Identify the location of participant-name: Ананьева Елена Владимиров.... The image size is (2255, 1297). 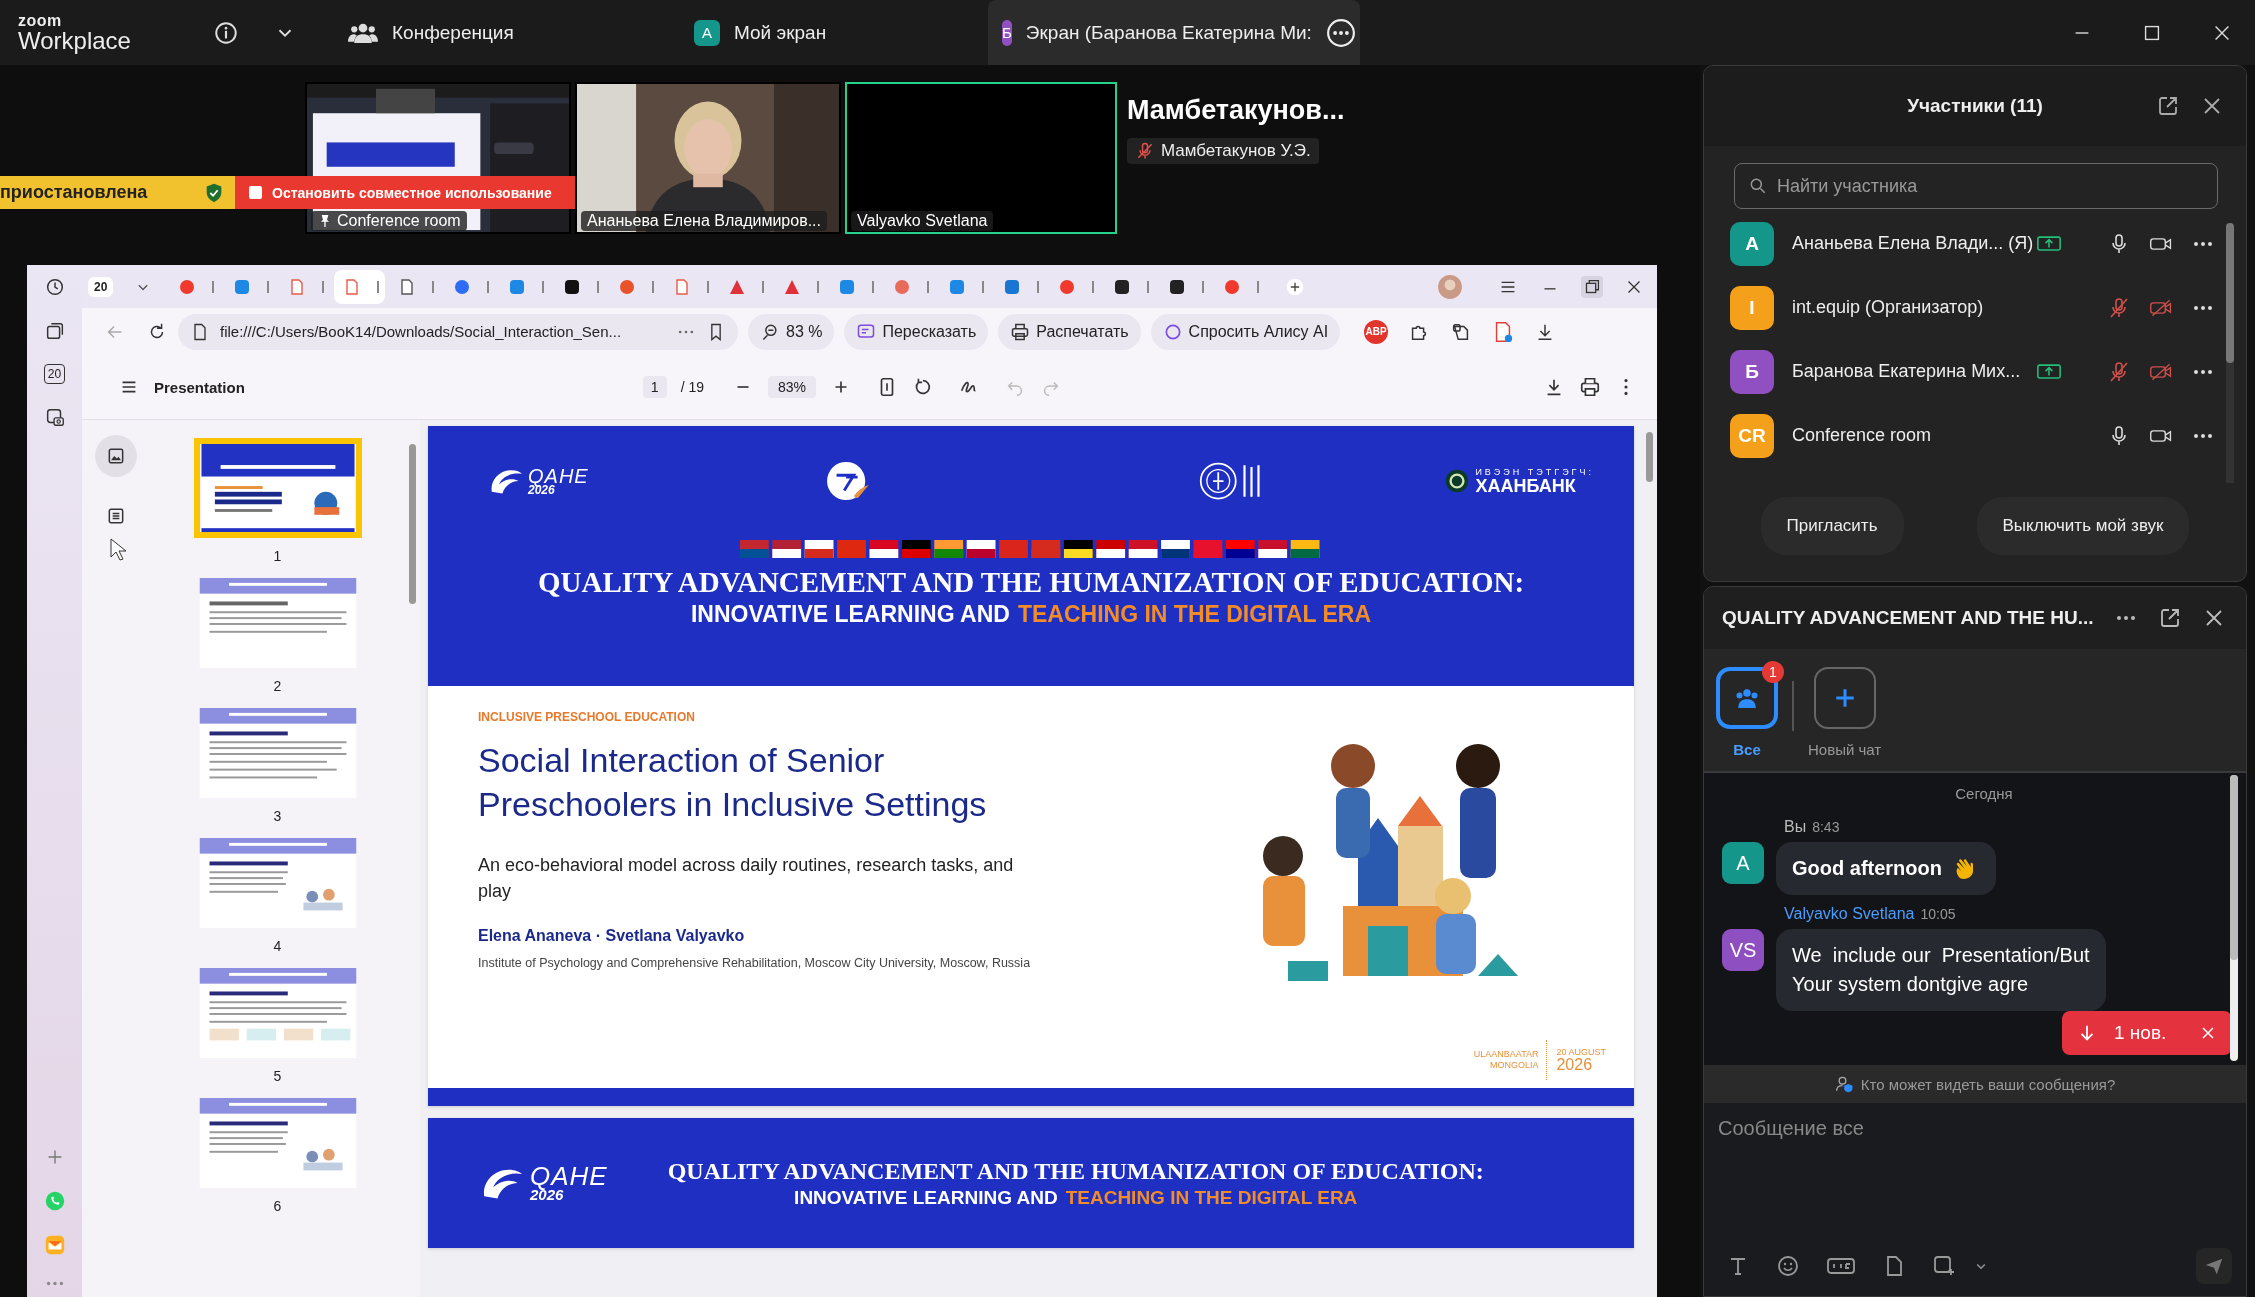
(704, 221).